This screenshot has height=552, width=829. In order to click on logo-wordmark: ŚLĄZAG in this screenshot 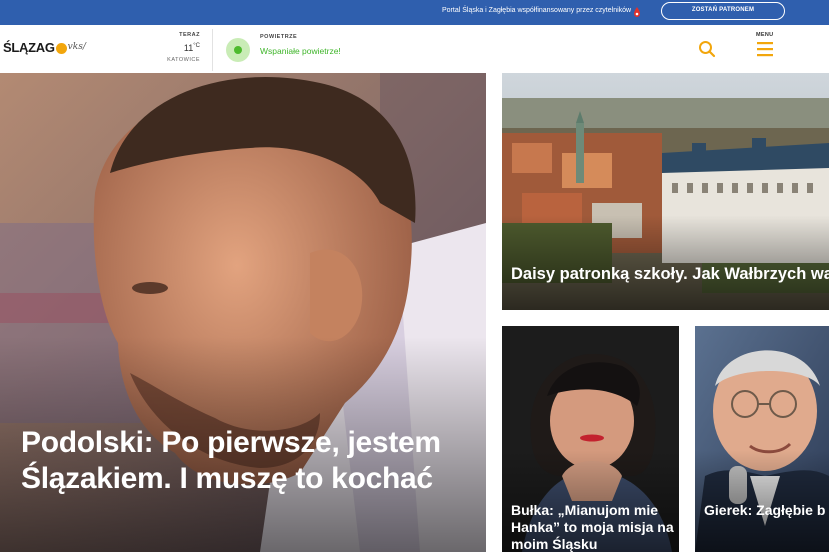, I will do `click(29, 47)`.